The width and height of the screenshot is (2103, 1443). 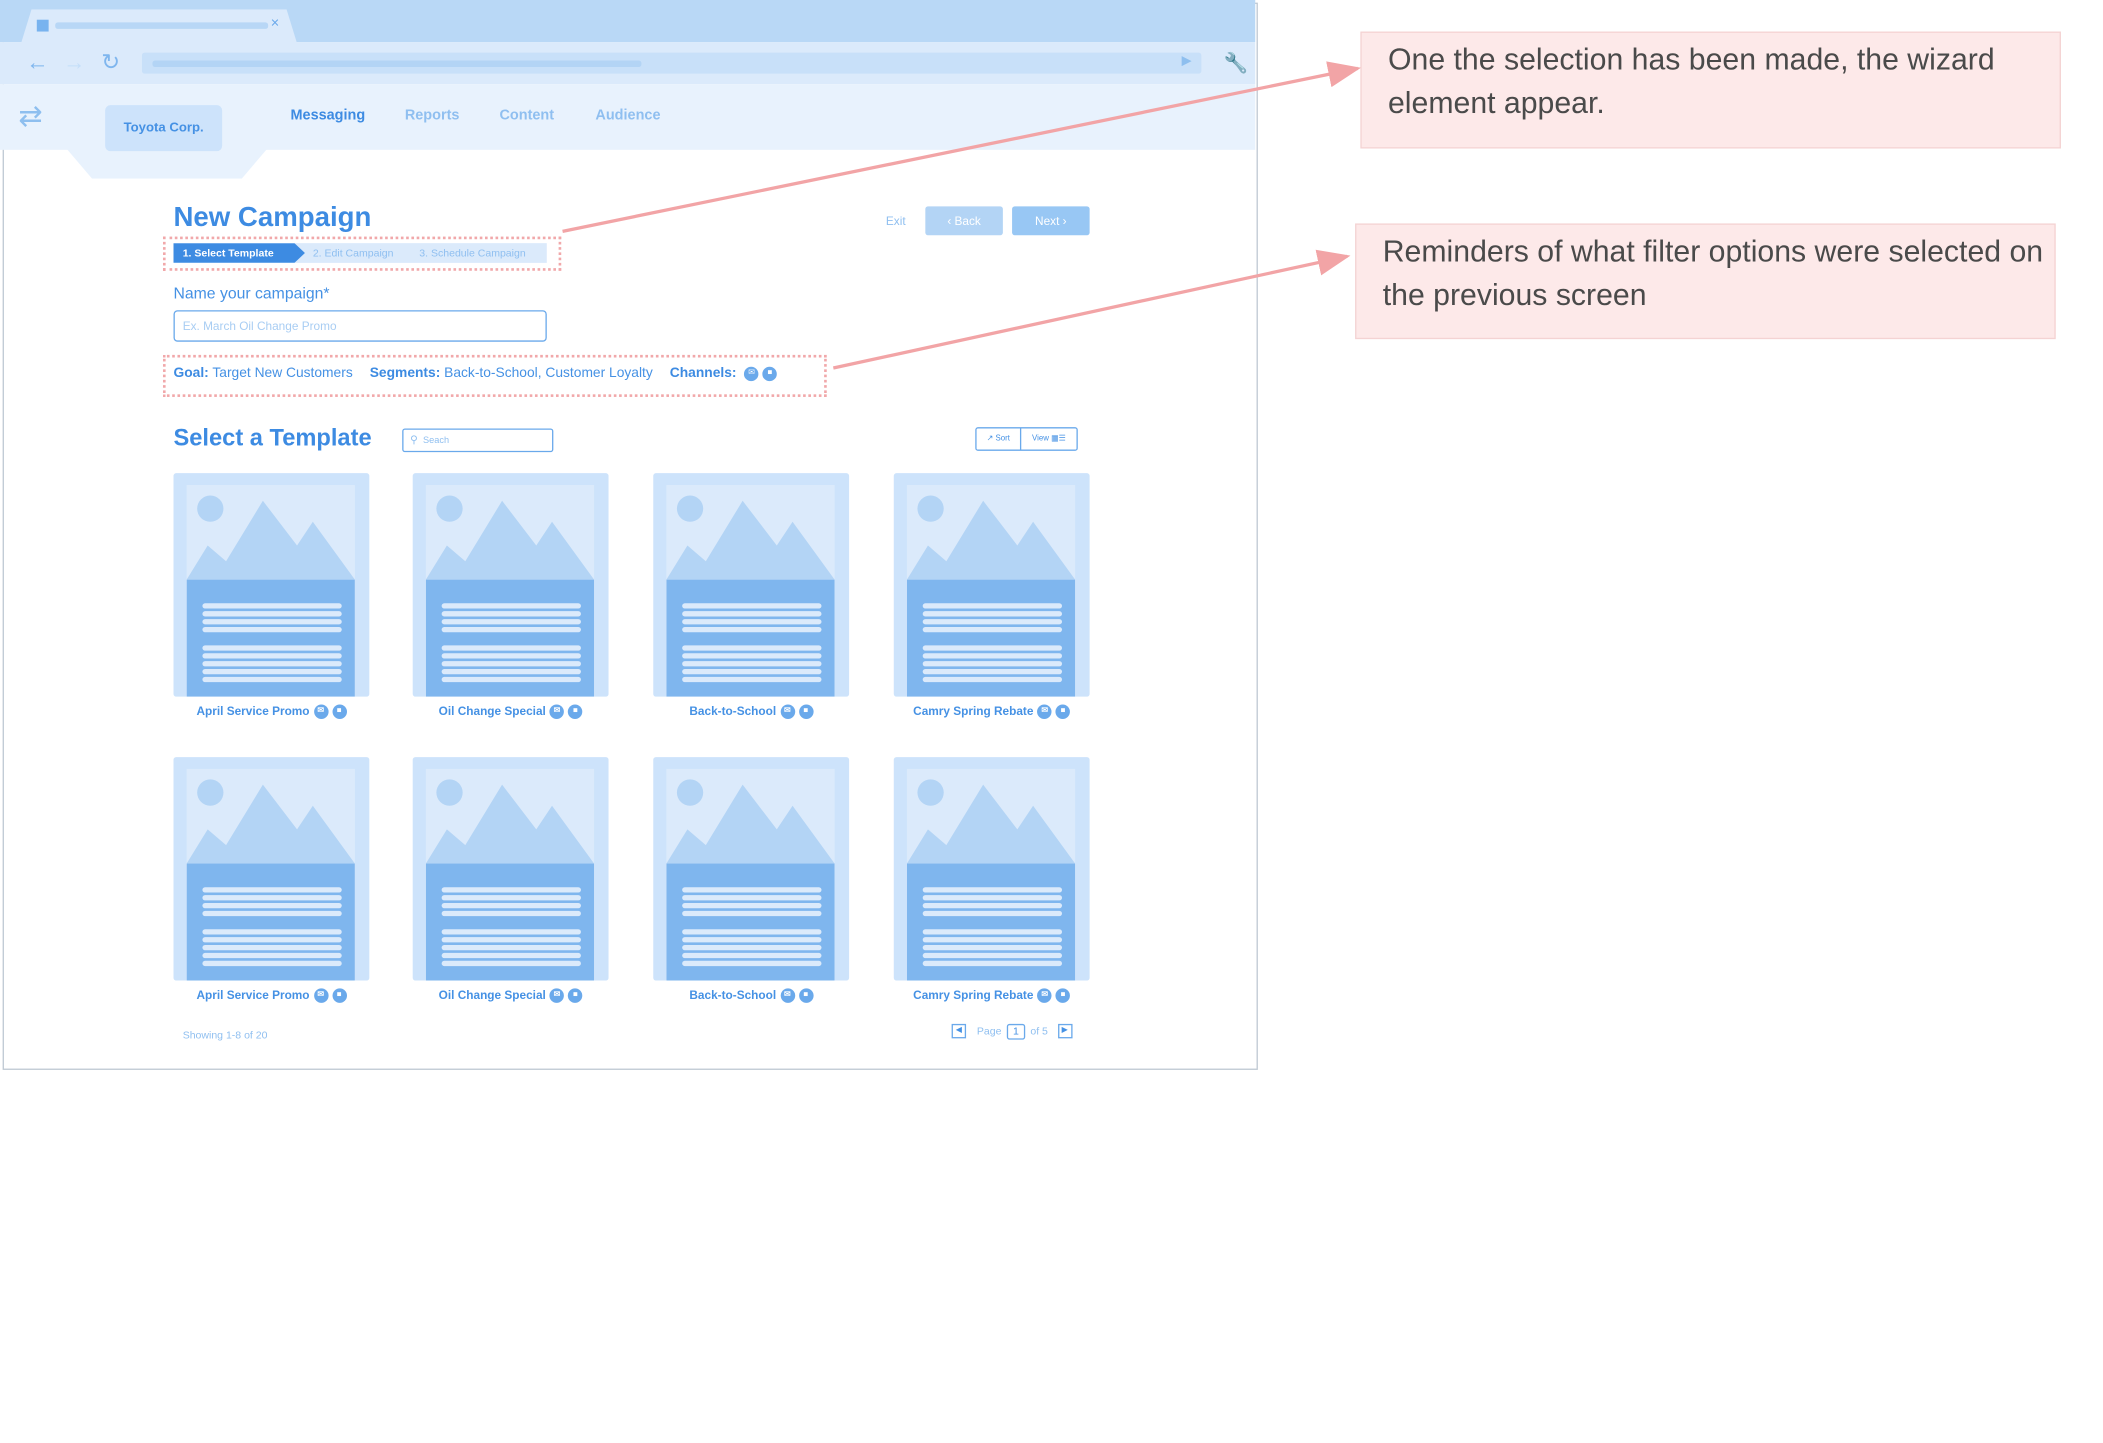 What do you see at coordinates (961, 147) in the screenshot?
I see `arrow-to-wizard` at bounding box center [961, 147].